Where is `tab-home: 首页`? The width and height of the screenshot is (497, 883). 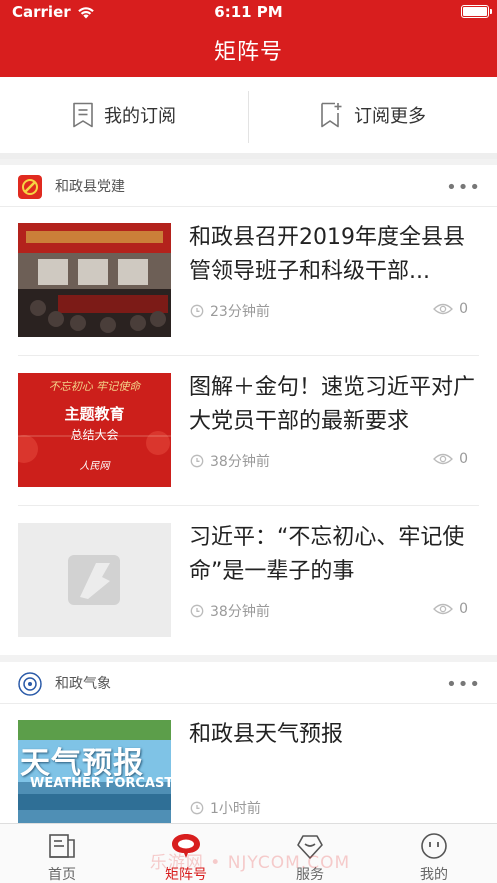 tab-home: 首页 is located at coordinates (62, 853).